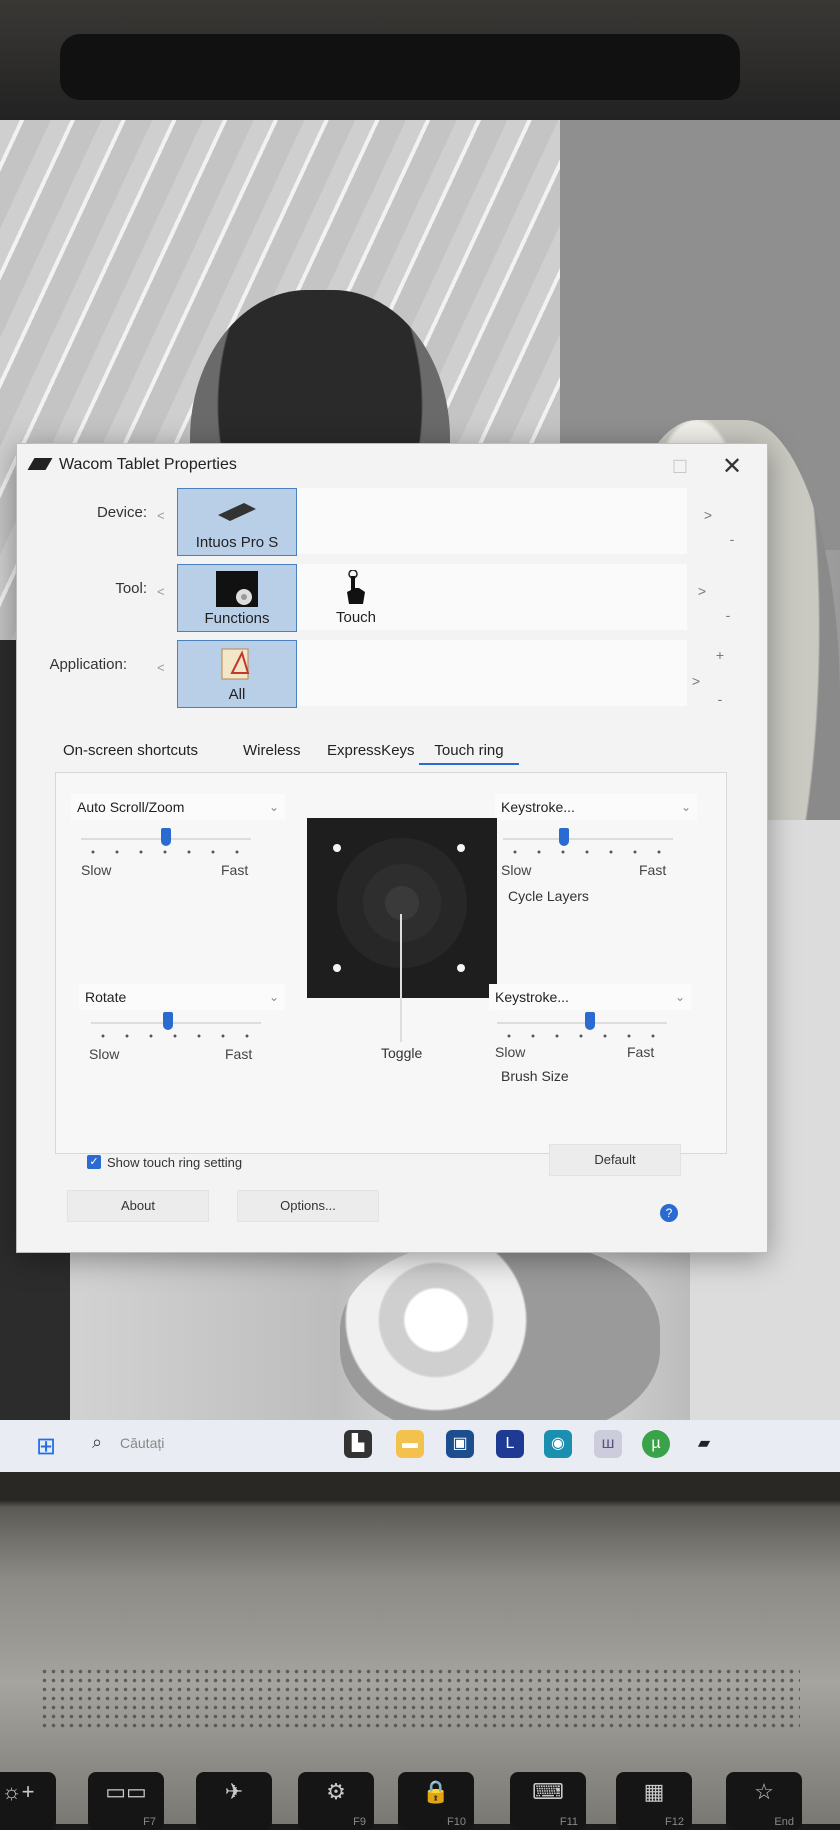 This screenshot has width=840, height=1830. What do you see at coordinates (500, 1340) in the screenshot?
I see `wallpaper-bouquet` at bounding box center [500, 1340].